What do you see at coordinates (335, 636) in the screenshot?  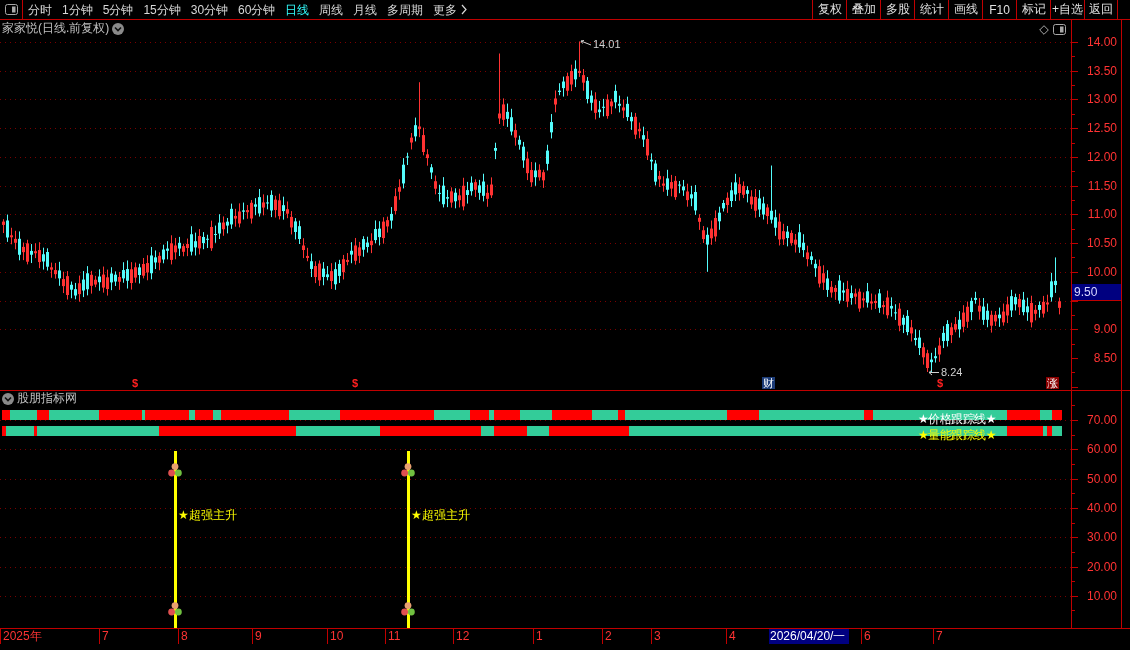 I see `axis-label: 10` at bounding box center [335, 636].